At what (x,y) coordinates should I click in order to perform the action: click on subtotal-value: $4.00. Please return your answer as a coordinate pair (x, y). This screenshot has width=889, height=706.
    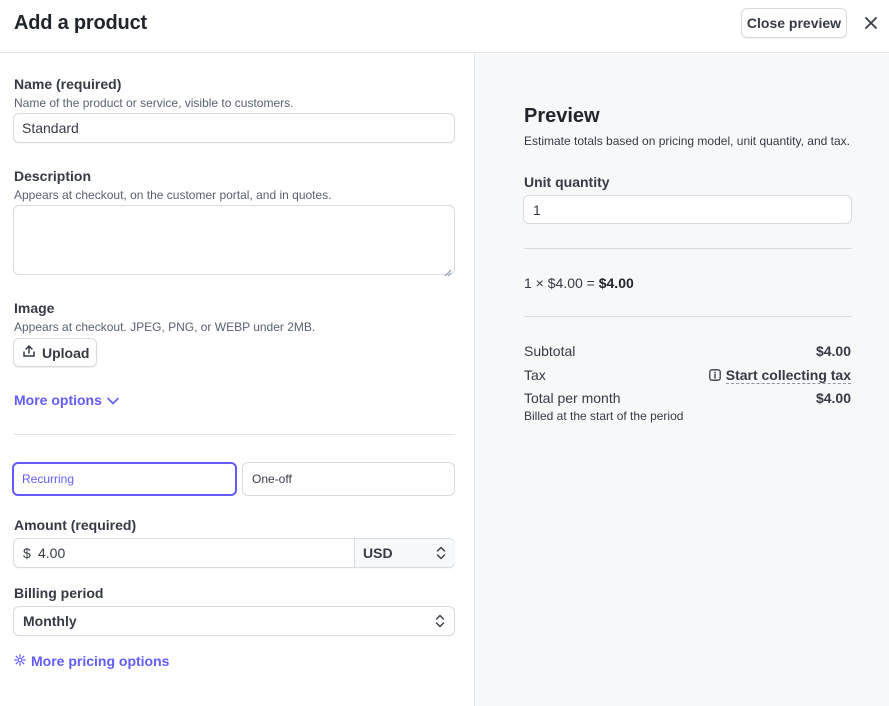
    Looking at the image, I should click on (833, 351).